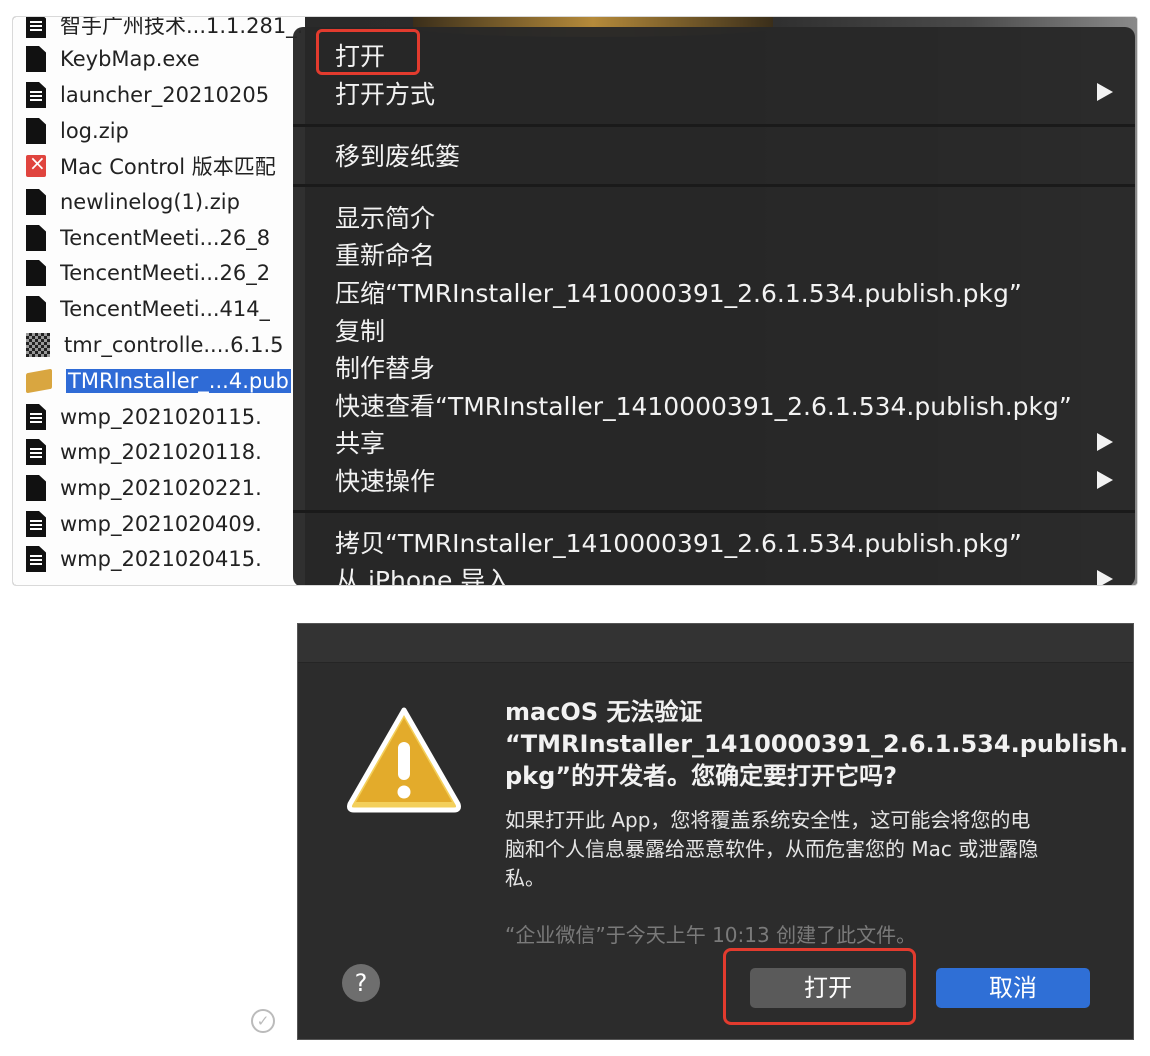 This screenshot has height=1056, width=1150. I want to click on file-row: KeybMap.exe, so click(163, 59).